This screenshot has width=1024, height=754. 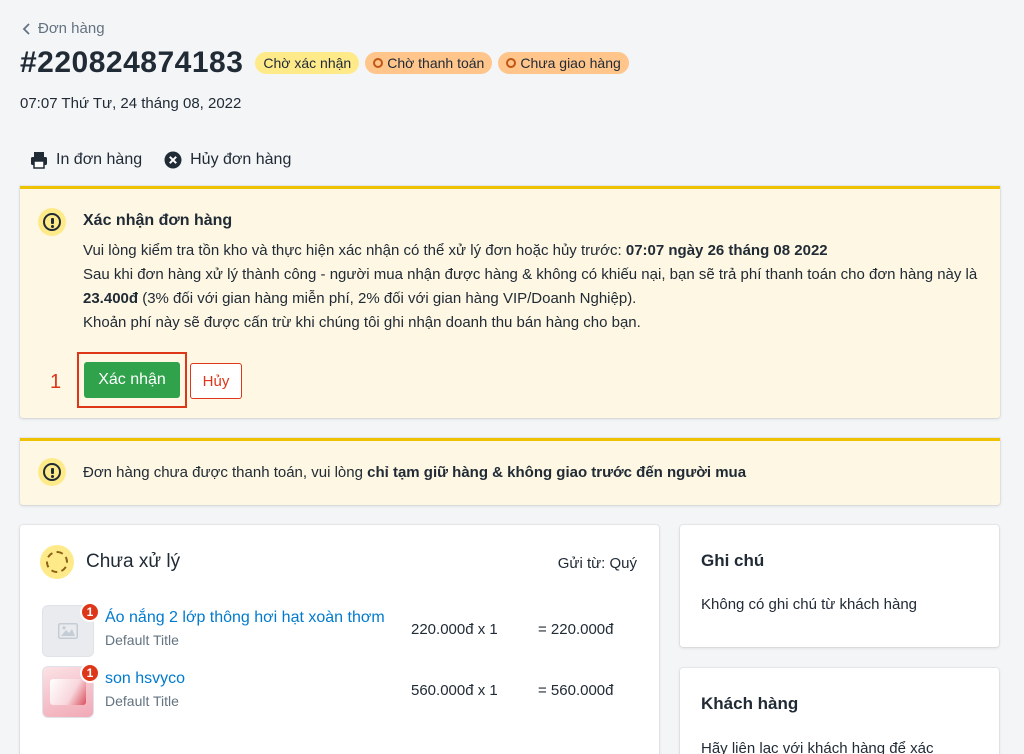 I want to click on order-date: 07:07 Thứ Tư, 24 tháng 08, 2022, so click(x=131, y=103).